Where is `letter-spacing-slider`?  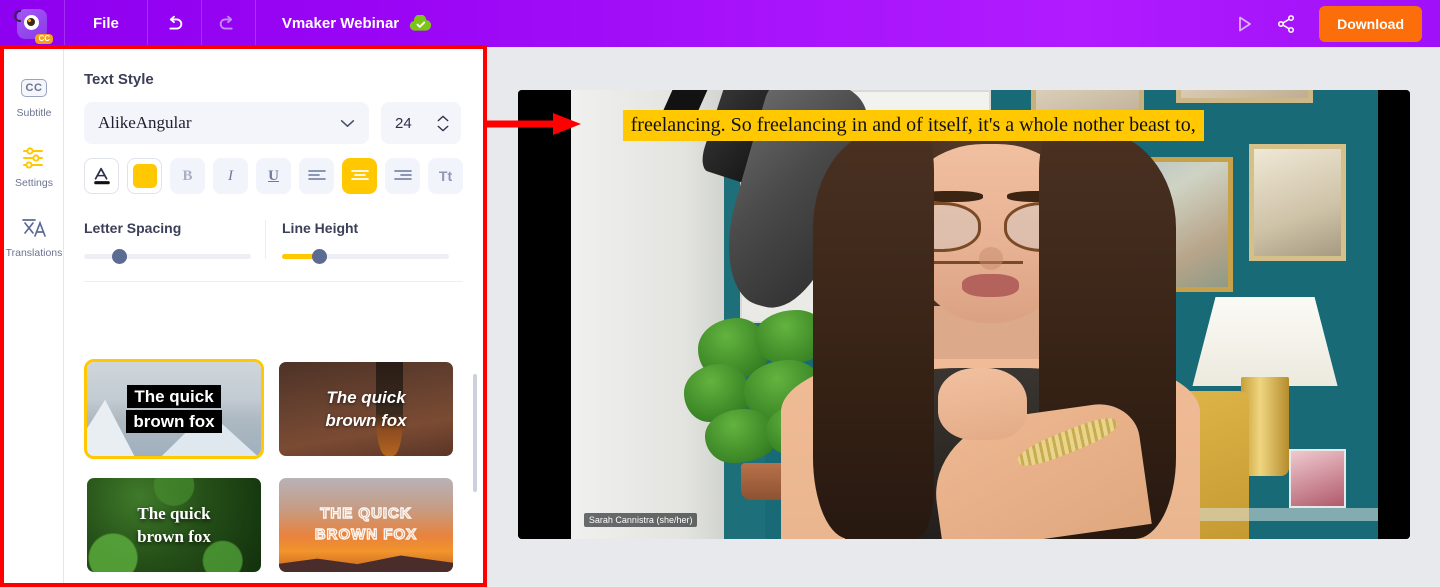
letter-spacing-slider is located at coordinates (167, 256).